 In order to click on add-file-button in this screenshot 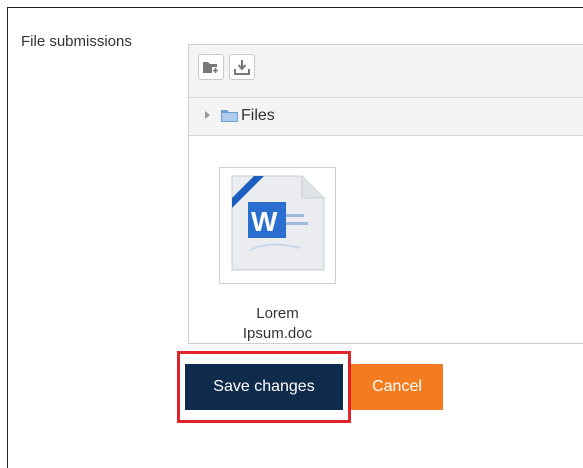, I will do `click(211, 67)`.